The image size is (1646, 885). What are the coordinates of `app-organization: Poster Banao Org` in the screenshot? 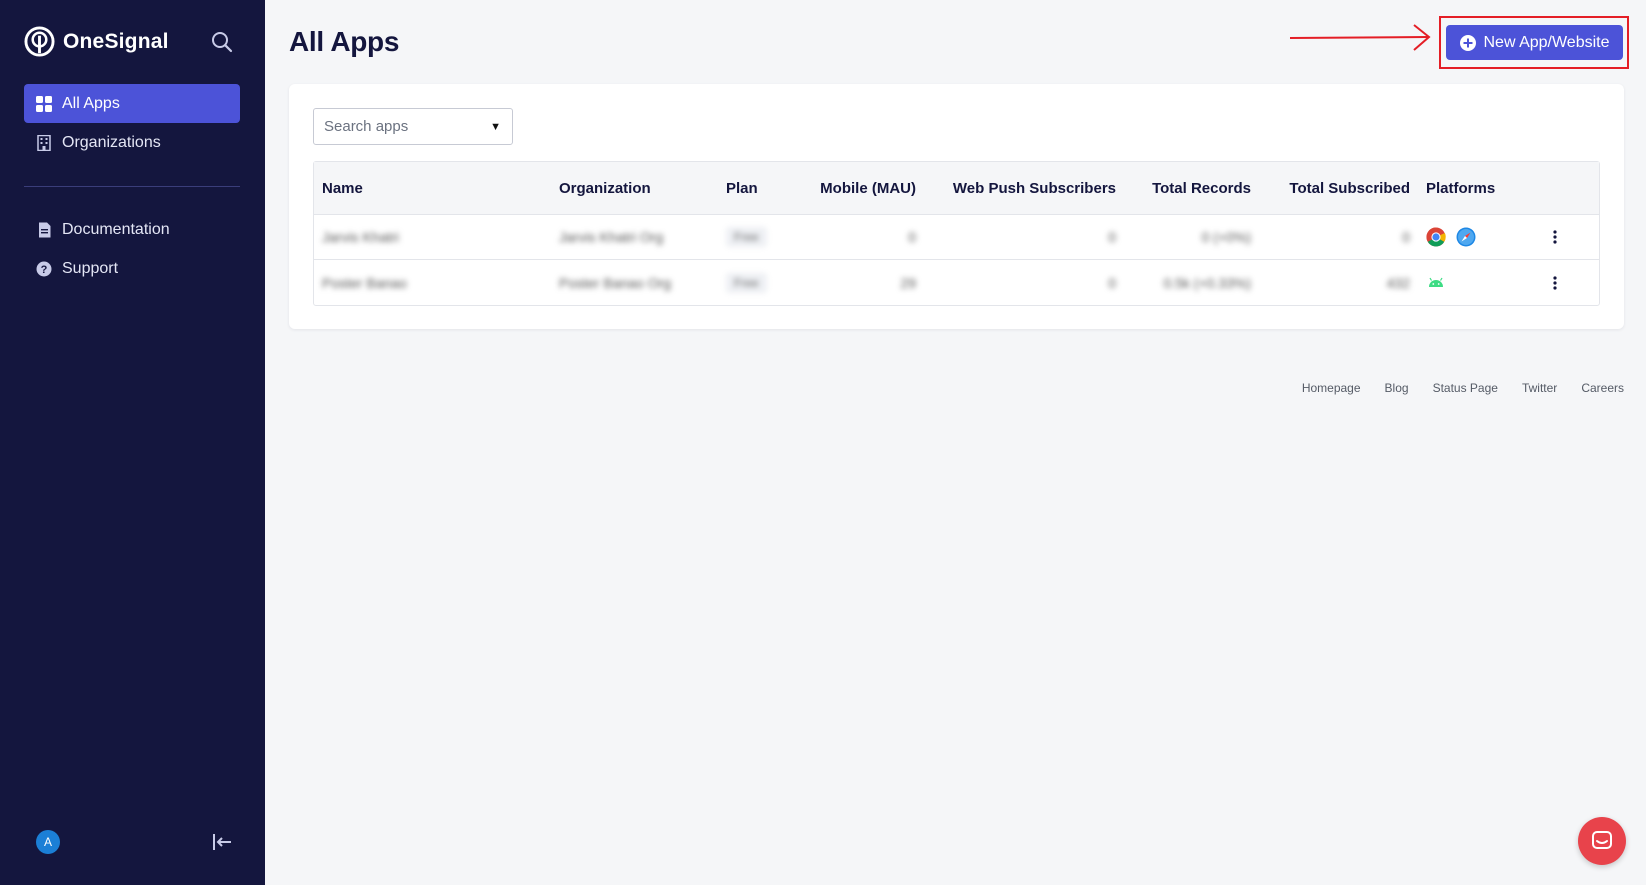 It's located at (615, 282).